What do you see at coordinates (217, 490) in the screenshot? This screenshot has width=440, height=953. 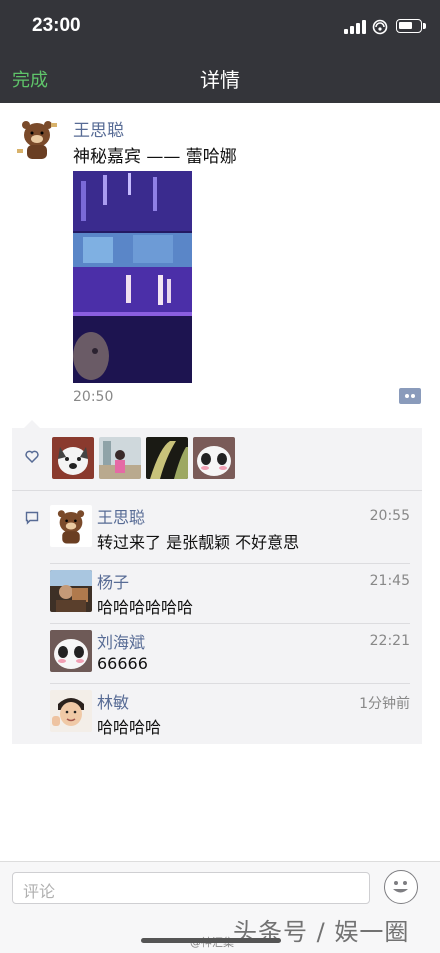 I see `panel-divider` at bounding box center [217, 490].